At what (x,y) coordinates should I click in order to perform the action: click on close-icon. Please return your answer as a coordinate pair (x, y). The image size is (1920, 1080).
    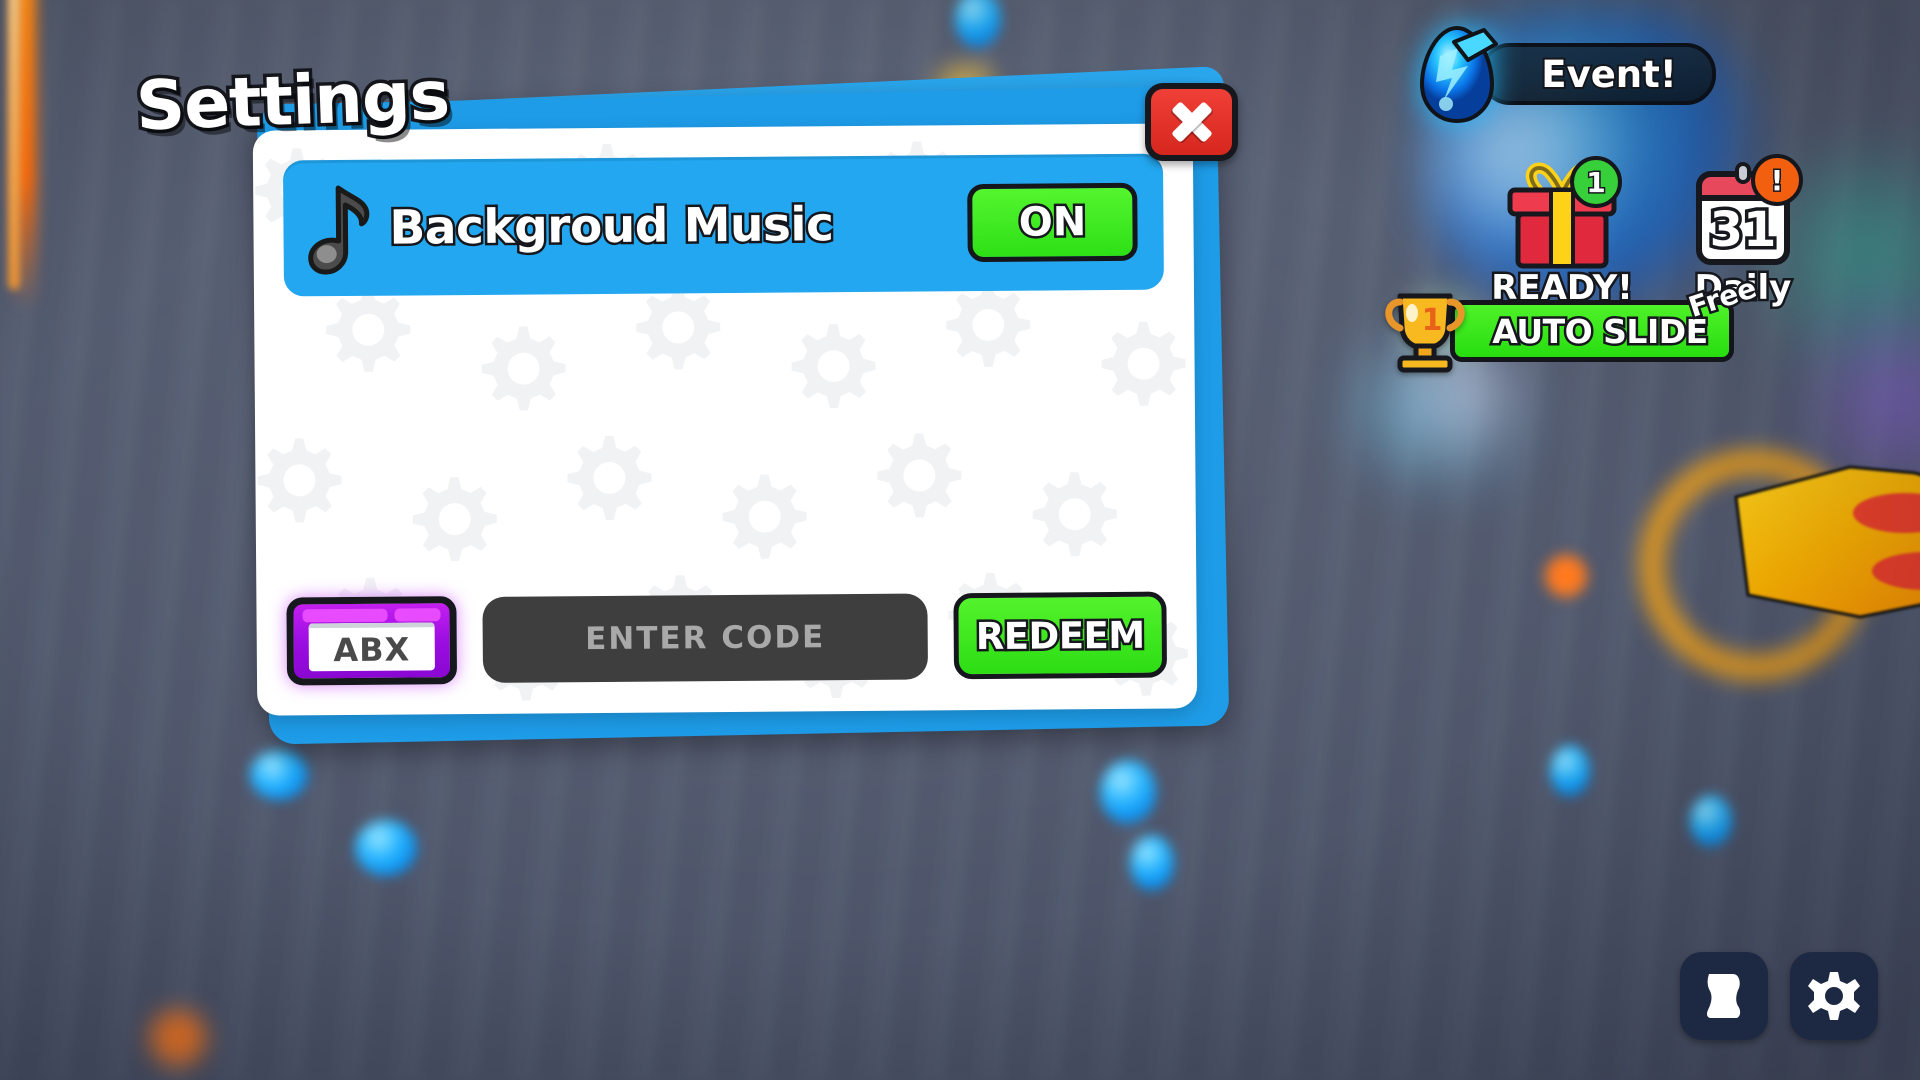
    Looking at the image, I should click on (1192, 122).